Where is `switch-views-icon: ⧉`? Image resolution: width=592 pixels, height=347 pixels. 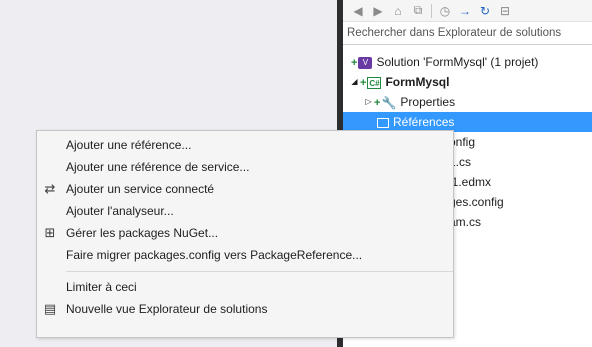
switch-views-icon: ⧉ is located at coordinates (418, 10).